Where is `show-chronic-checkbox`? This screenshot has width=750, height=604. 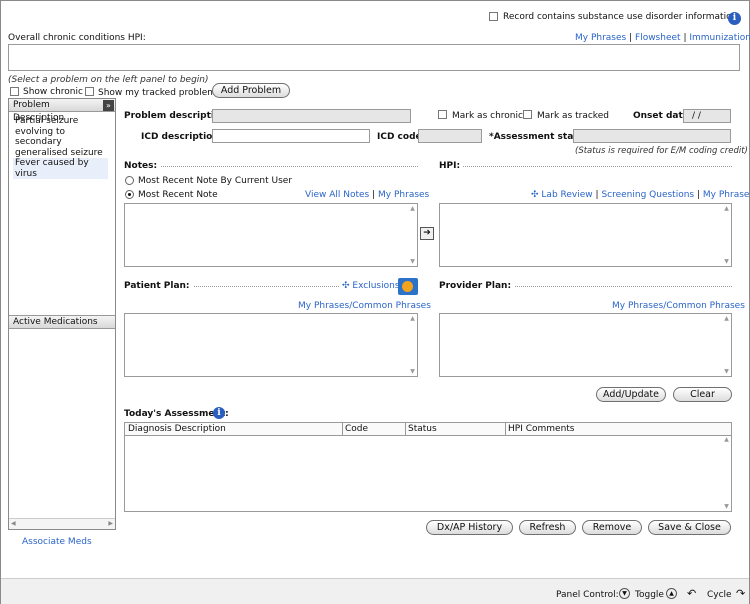
show-chronic-checkbox is located at coordinates (14, 91).